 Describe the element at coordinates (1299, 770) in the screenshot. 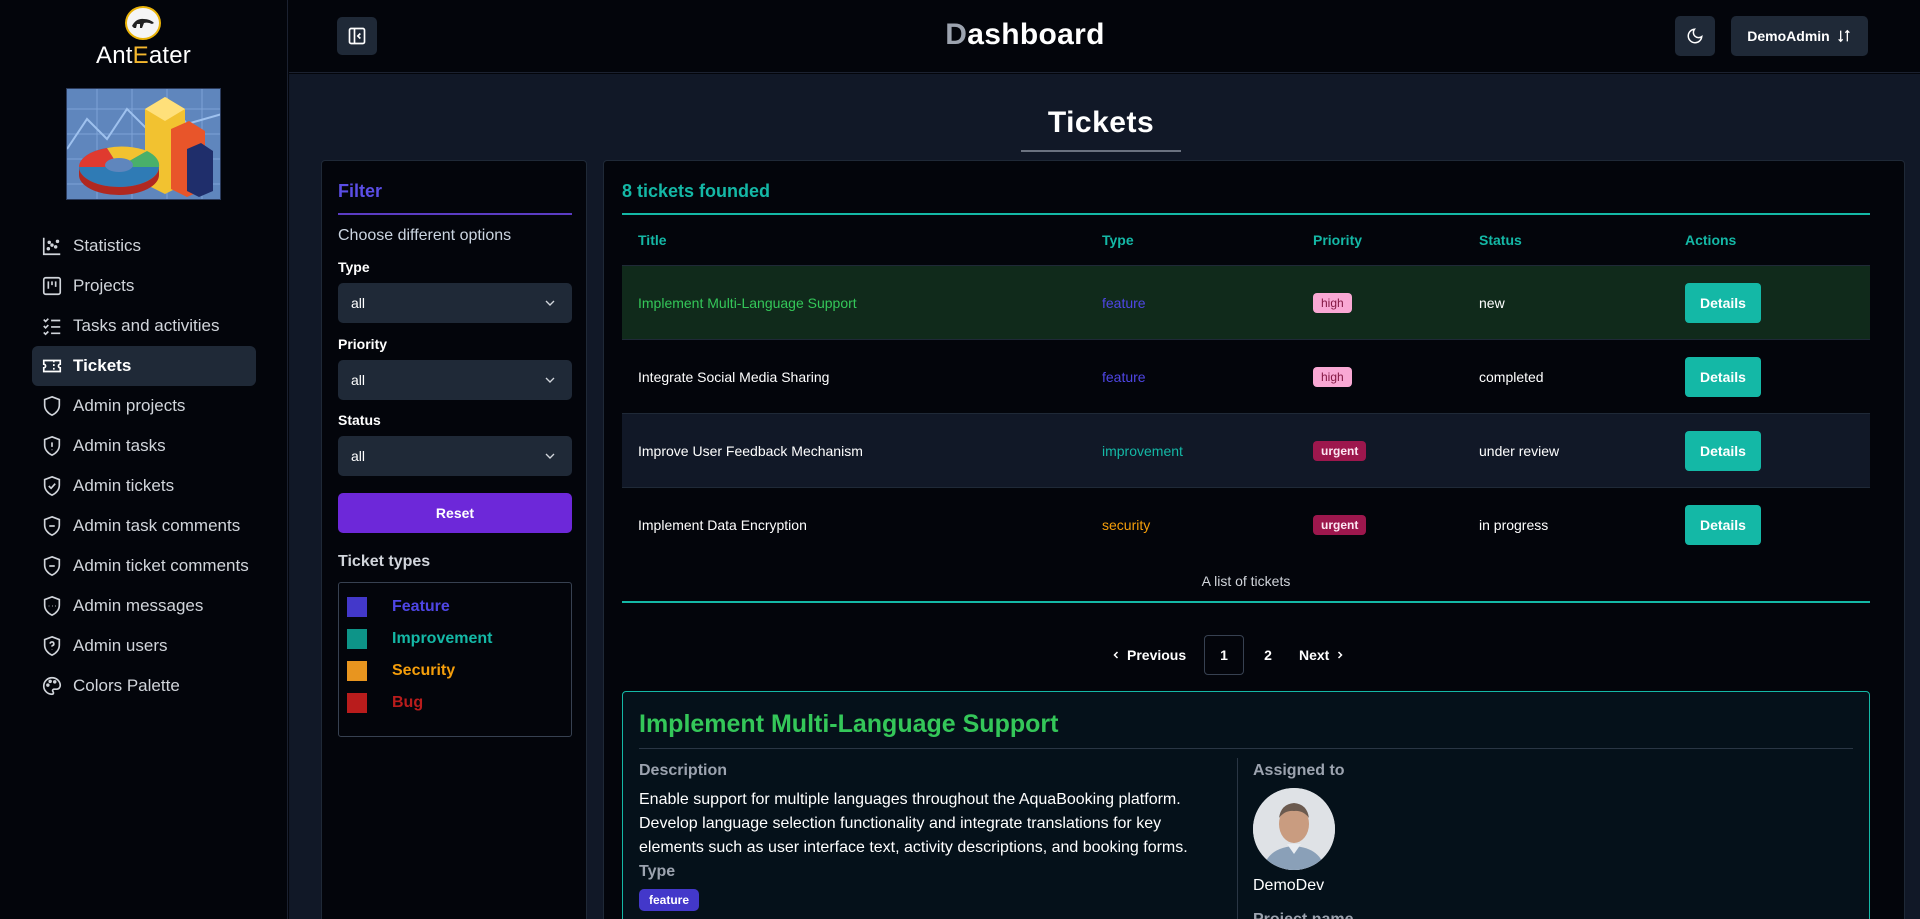

I see `assigned-label: Assigned to` at that location.